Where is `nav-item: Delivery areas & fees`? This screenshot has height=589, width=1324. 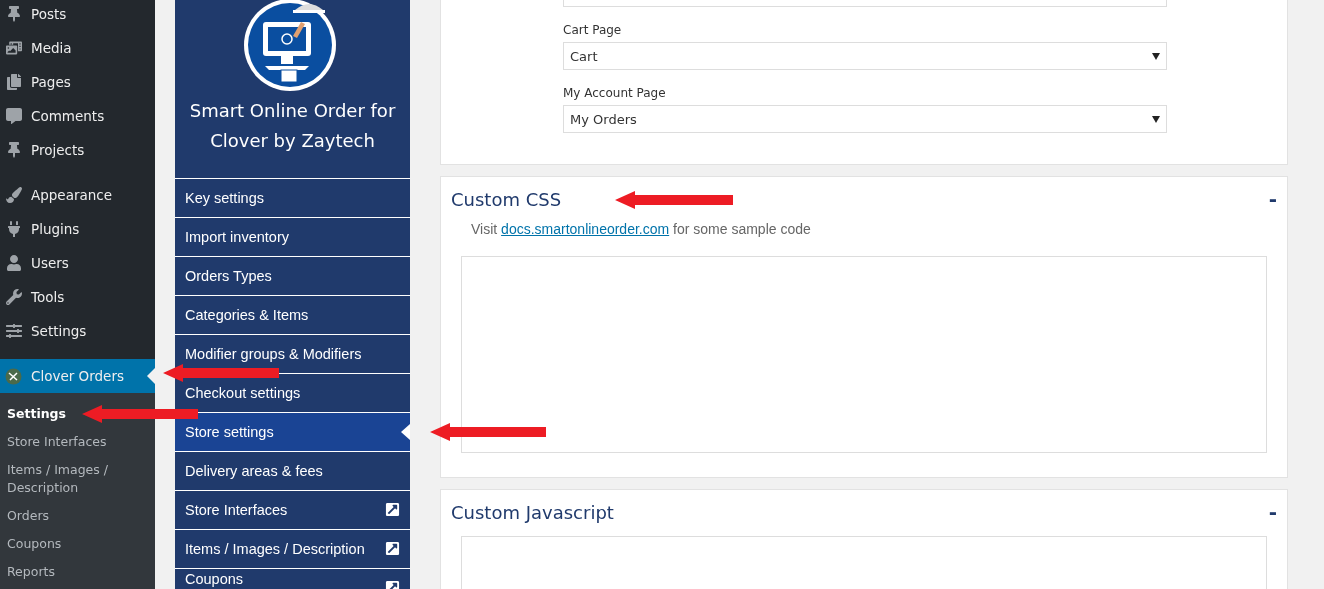 nav-item: Delivery areas & fees is located at coordinates (292, 470).